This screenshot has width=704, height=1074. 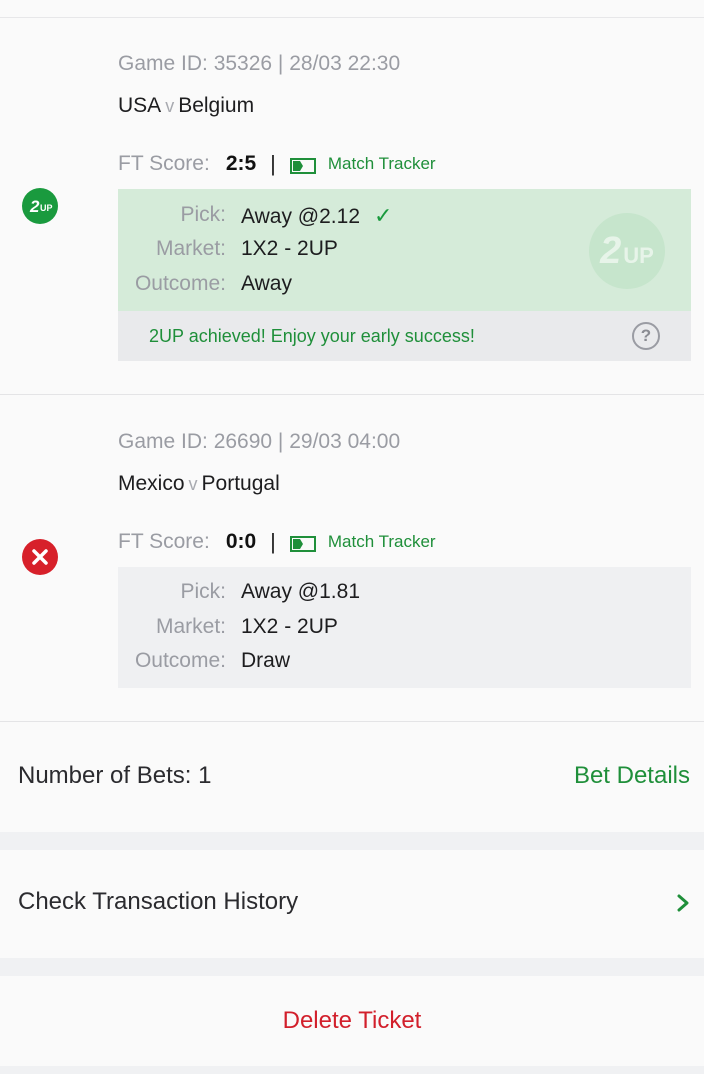 What do you see at coordinates (312, 335) in the screenshot?
I see `notice-text: 2UP achieved! Enjoy your early success!` at bounding box center [312, 335].